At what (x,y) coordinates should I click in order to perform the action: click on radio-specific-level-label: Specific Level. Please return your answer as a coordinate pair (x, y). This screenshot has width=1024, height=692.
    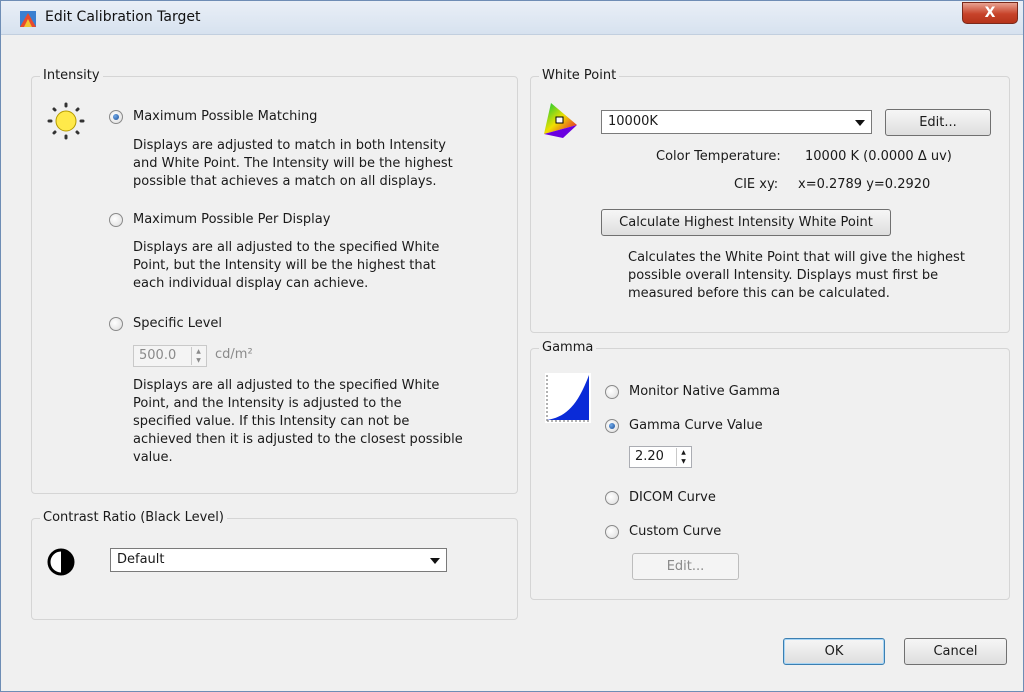
    Looking at the image, I should click on (177, 323).